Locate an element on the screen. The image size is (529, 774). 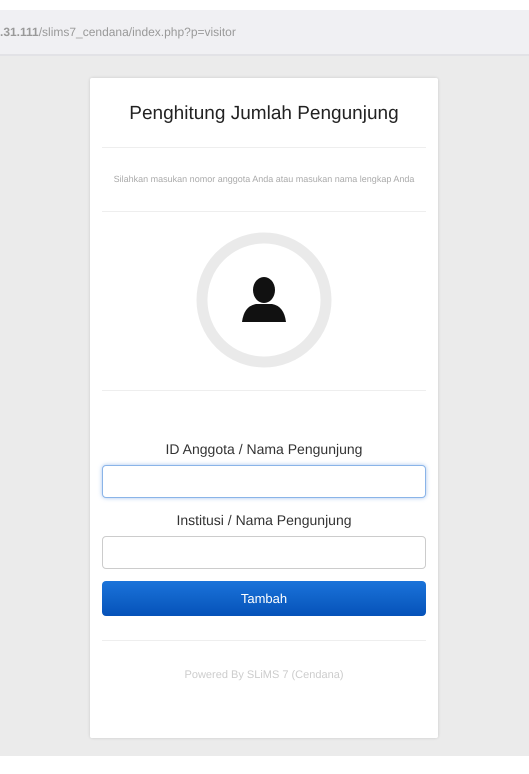
field-label: ID Anggota / Nama Pengunjung is located at coordinates (264, 449).